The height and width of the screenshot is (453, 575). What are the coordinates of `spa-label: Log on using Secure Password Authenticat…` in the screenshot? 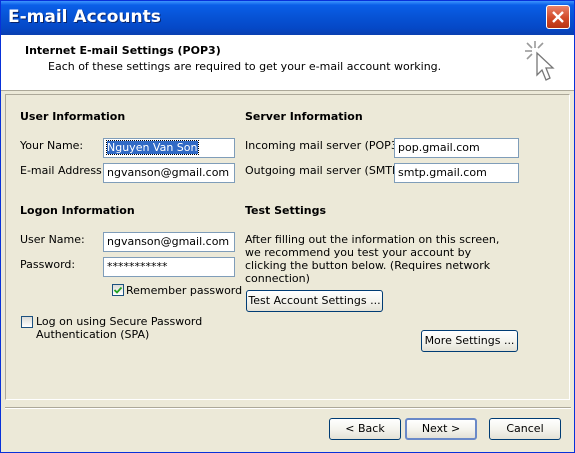 It's located at (119, 328).